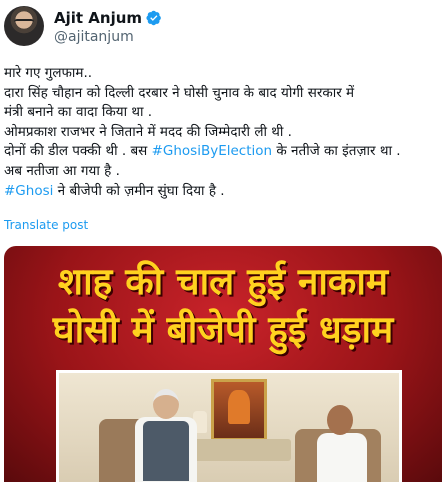  Describe the element at coordinates (94, 37) in the screenshot. I see `author-handle: @ajitanjum` at that location.